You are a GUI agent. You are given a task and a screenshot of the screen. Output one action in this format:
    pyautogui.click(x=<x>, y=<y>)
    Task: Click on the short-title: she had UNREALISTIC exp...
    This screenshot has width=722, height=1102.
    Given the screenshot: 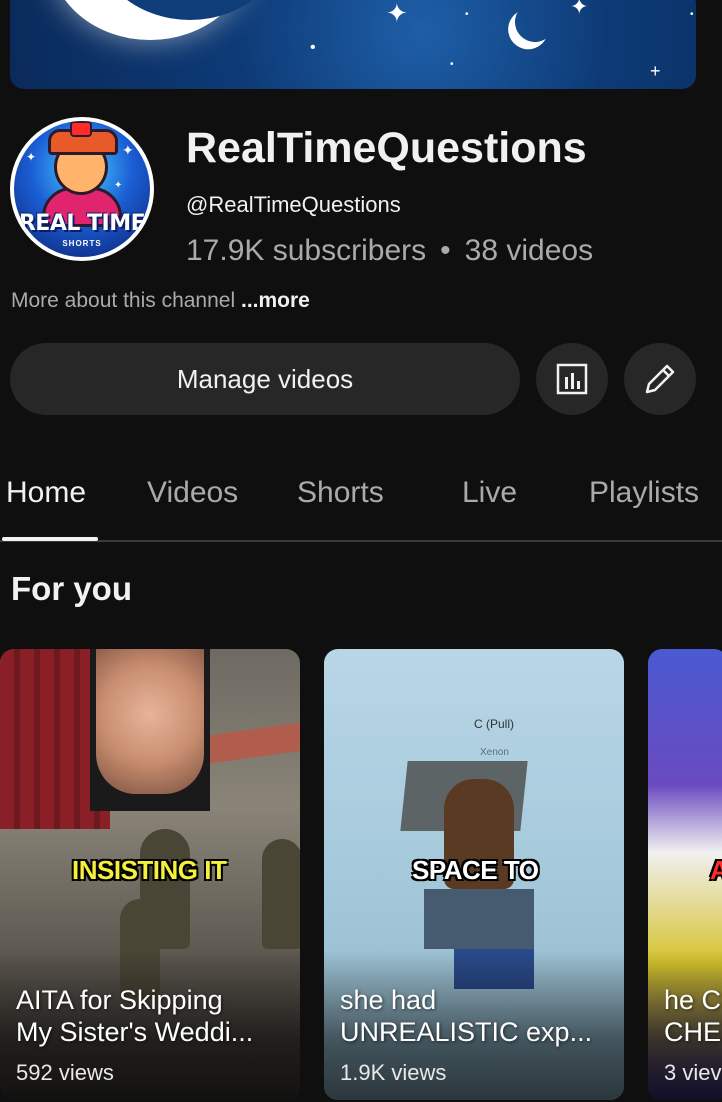 What is the action you would take?
    pyautogui.click(x=466, y=1016)
    